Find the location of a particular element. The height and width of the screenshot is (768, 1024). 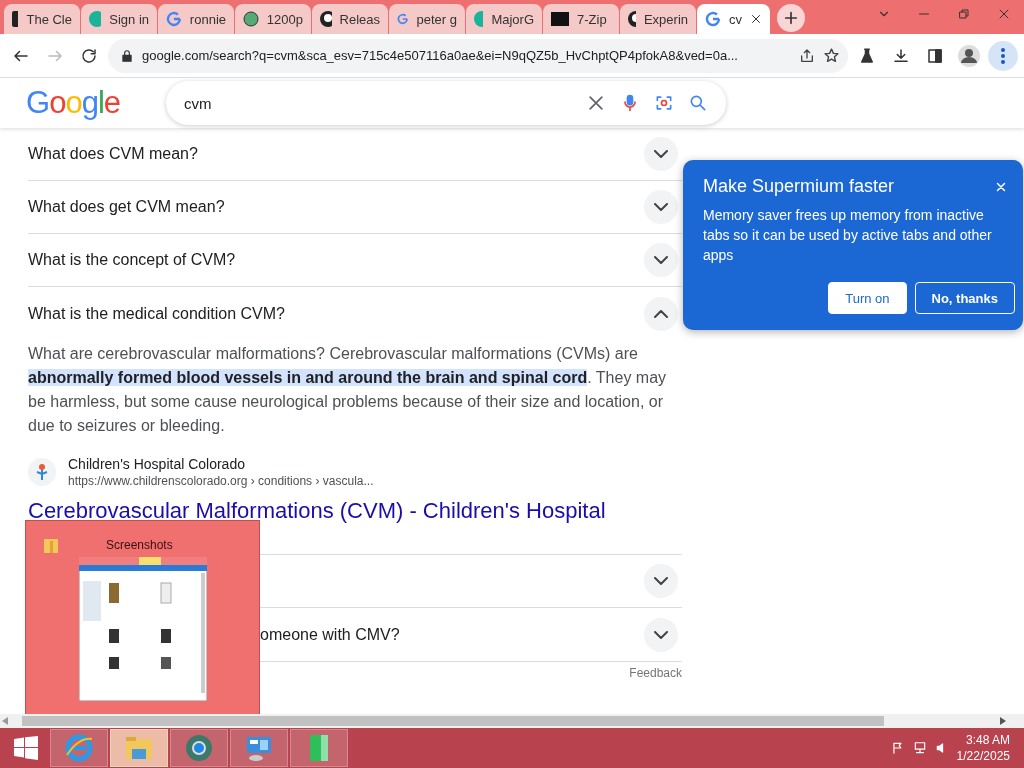

question-text: What is the concept of CVM? is located at coordinates (132, 260).